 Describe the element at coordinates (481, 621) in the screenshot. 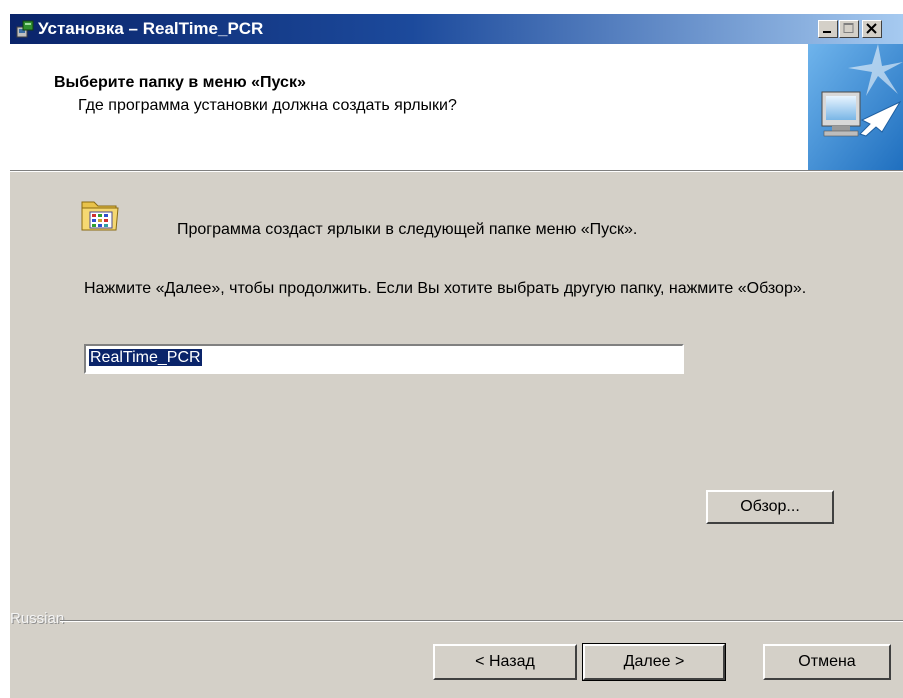

I see `footer-divider` at that location.